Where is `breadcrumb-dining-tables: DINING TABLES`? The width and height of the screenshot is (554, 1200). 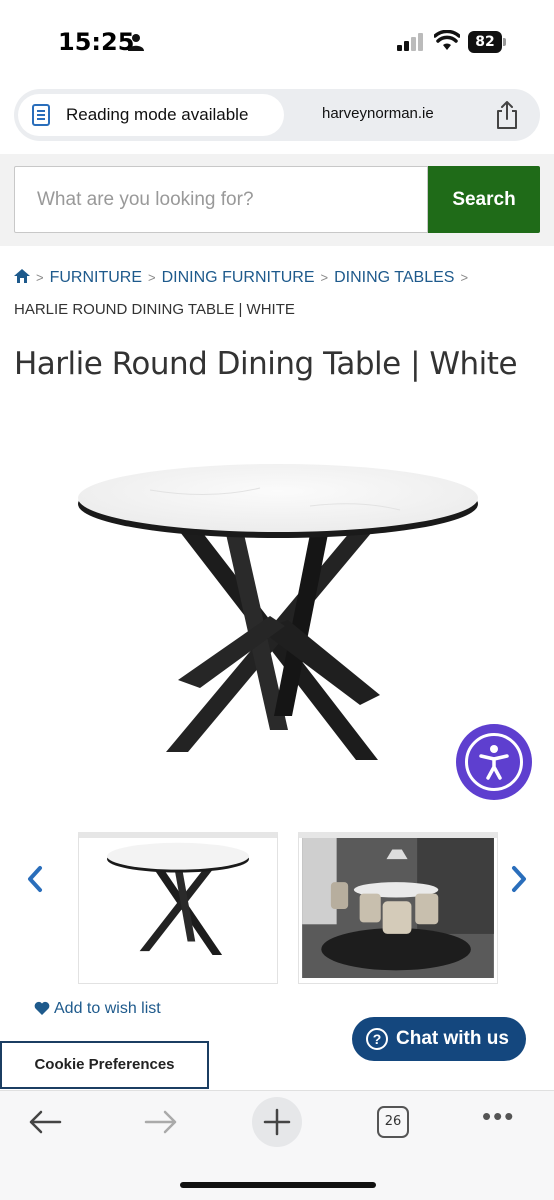 breadcrumb-dining-tables: DINING TABLES is located at coordinates (394, 277).